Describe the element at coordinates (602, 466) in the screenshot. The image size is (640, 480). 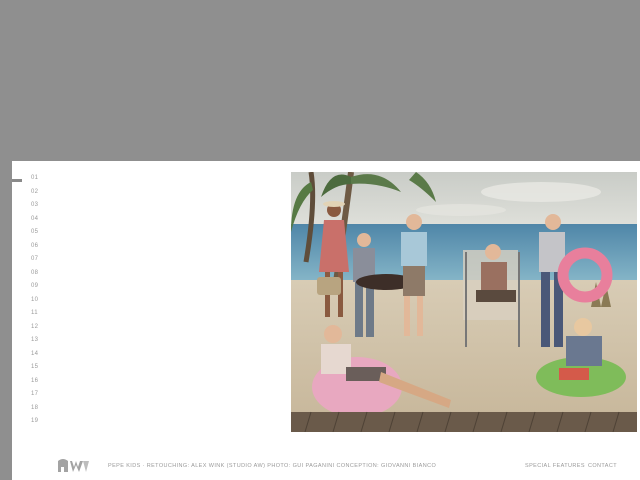
I see `contact-link: CONTACT` at that location.